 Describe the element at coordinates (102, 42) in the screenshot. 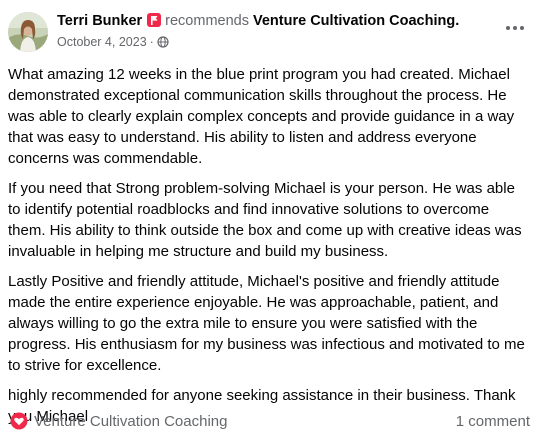

I see `post-date: October 4, 2023` at that location.